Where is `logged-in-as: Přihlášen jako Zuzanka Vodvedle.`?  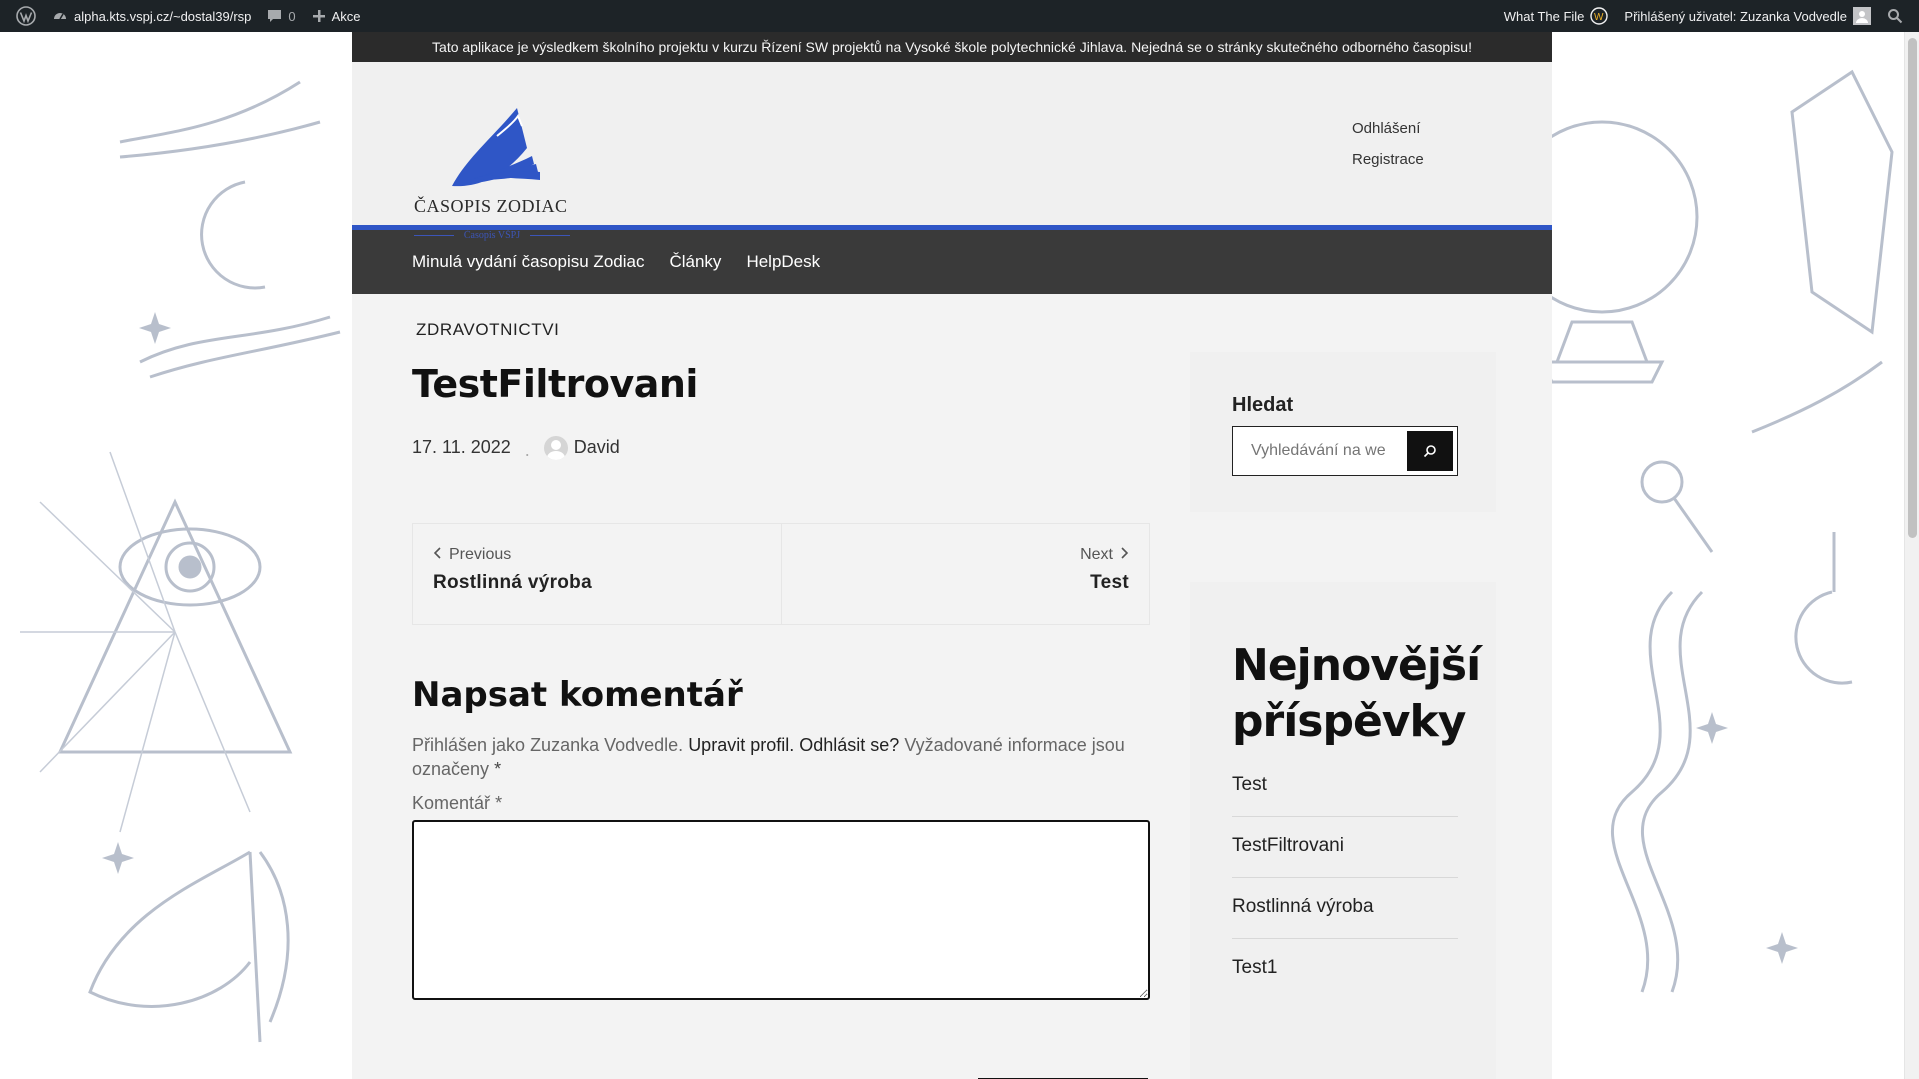 logged-in-as: Přihlášen jako Zuzanka Vodvedle. is located at coordinates (548, 745).